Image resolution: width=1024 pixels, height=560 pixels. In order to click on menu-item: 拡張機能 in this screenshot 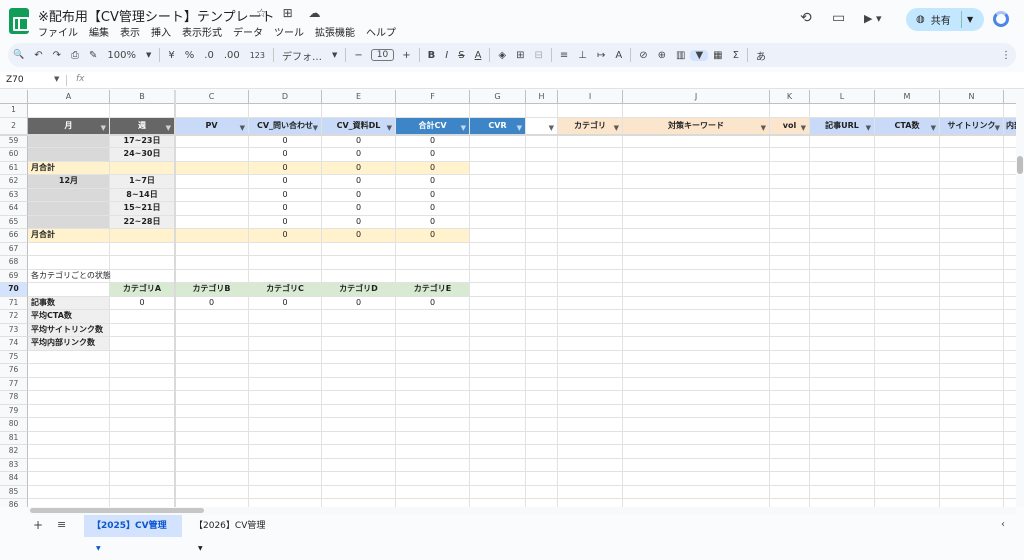, I will do `click(335, 31)`.